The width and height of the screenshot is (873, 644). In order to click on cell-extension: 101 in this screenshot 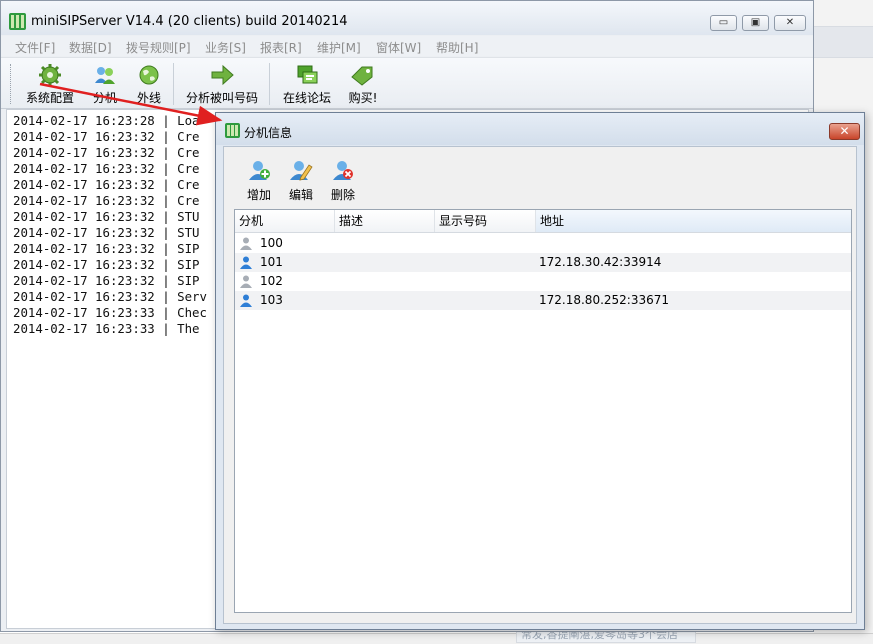, I will do `click(271, 262)`.